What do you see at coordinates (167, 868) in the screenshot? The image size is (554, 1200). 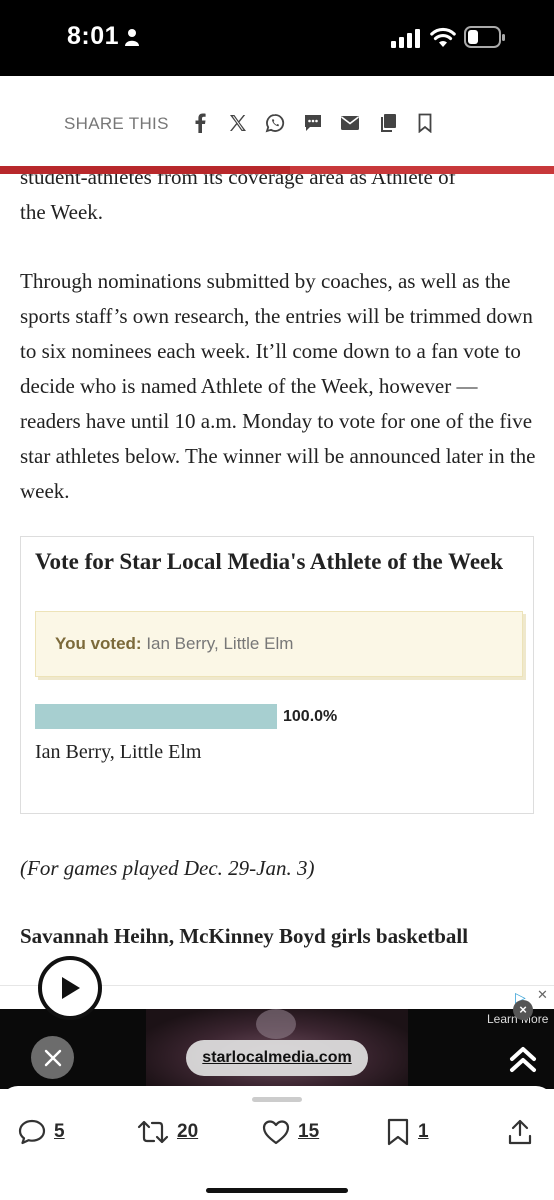 I see `games-note: (For games played Dec. 29-Jan. 3)` at bounding box center [167, 868].